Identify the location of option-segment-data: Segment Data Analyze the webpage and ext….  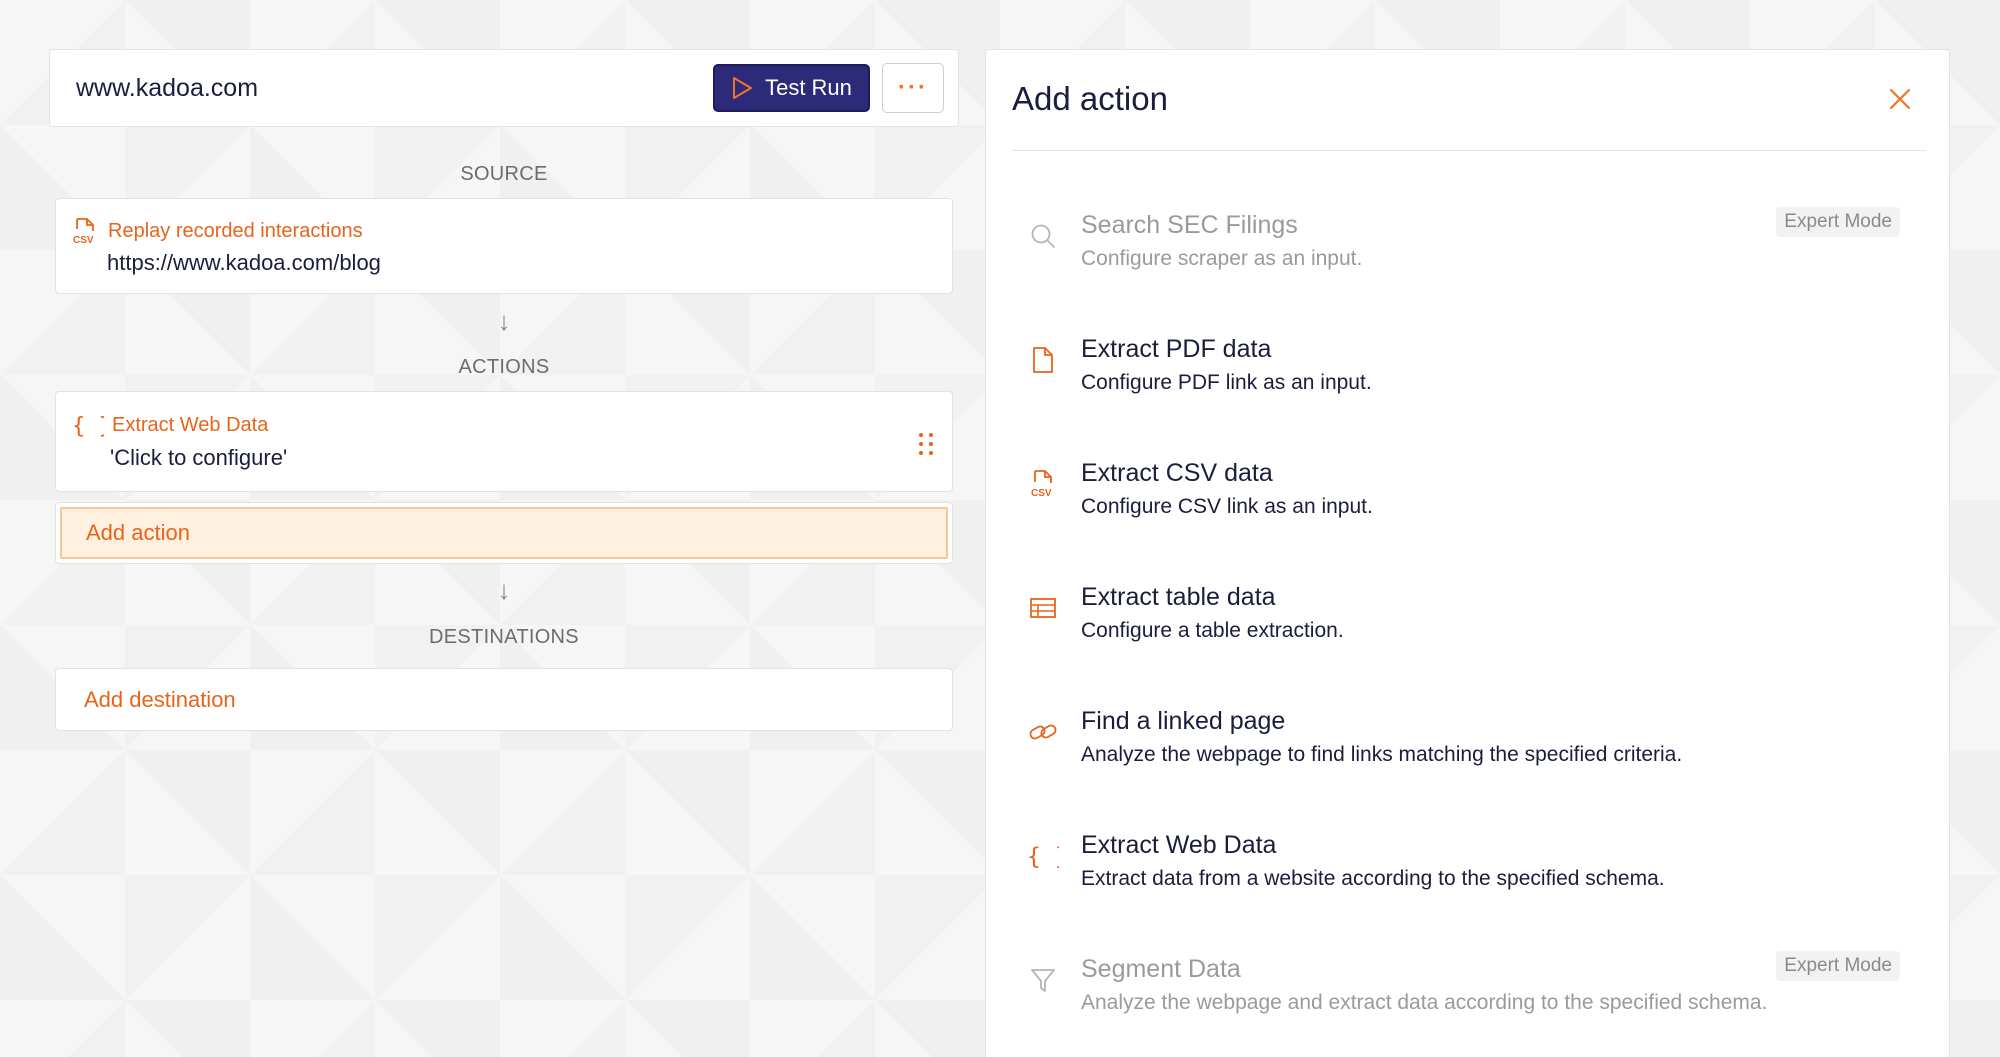
(1469, 999).